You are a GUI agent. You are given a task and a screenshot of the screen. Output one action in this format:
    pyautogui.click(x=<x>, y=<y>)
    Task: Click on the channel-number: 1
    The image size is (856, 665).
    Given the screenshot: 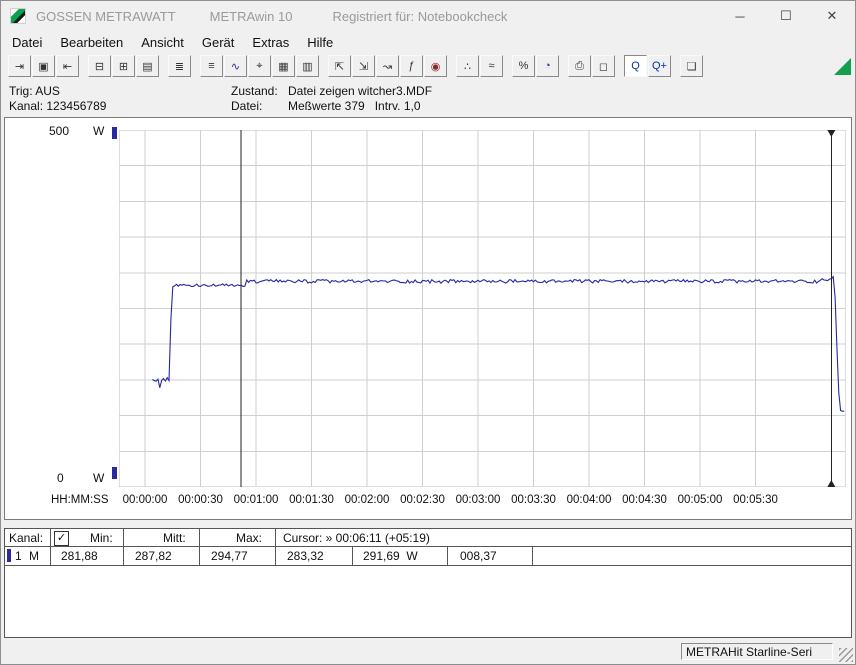 What is the action you would take?
    pyautogui.click(x=18, y=556)
    